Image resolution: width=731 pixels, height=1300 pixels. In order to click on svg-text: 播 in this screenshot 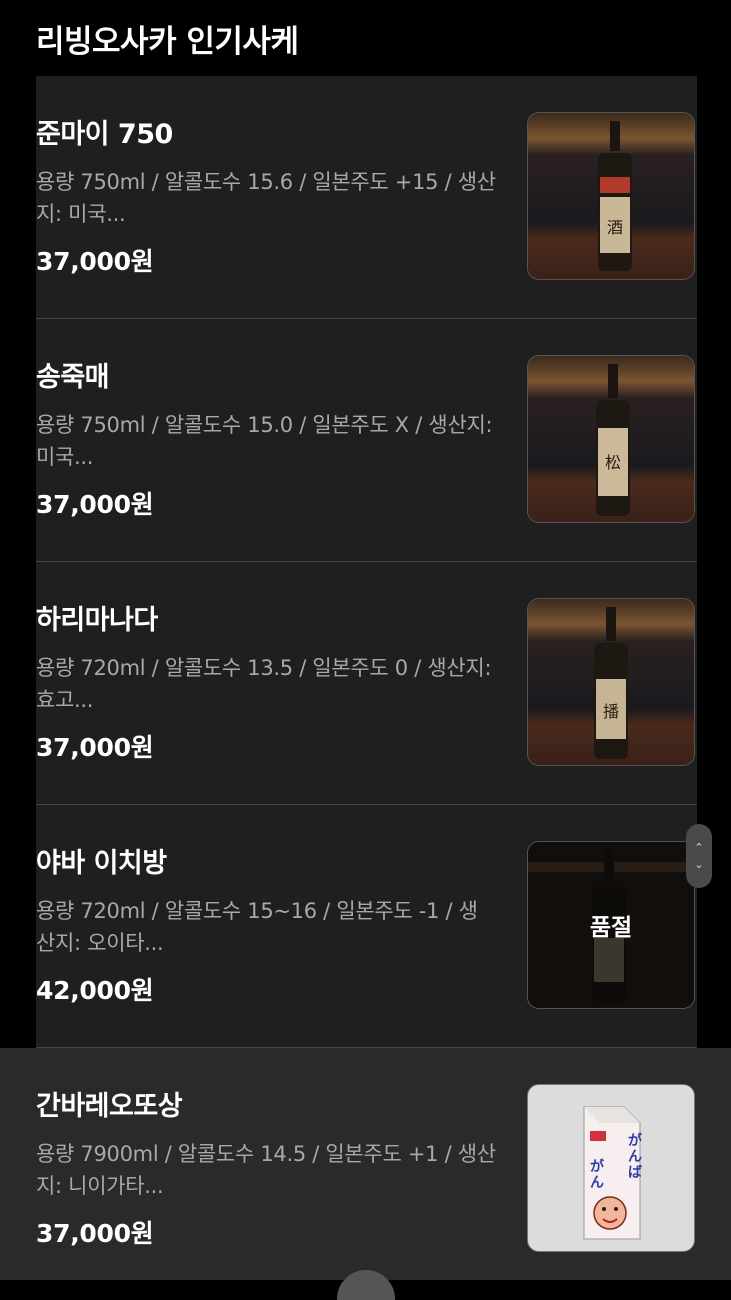, I will do `click(611, 711)`.